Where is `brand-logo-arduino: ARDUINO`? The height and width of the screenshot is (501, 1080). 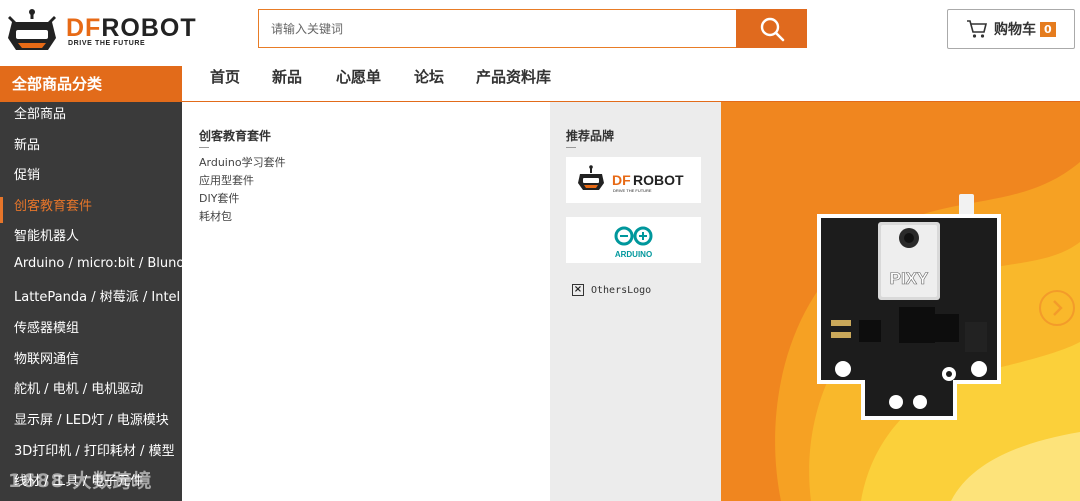
brand-logo-arduino: ARDUINO is located at coordinates (633, 240).